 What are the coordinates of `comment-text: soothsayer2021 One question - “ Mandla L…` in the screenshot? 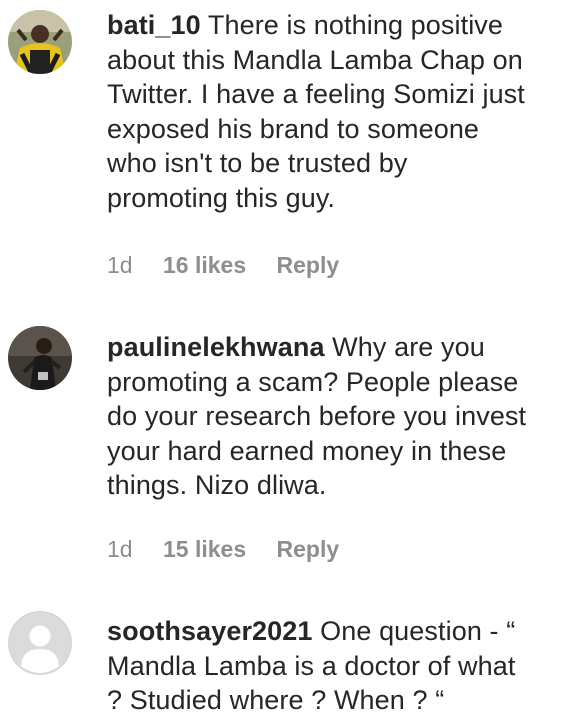 It's located at (342, 666).